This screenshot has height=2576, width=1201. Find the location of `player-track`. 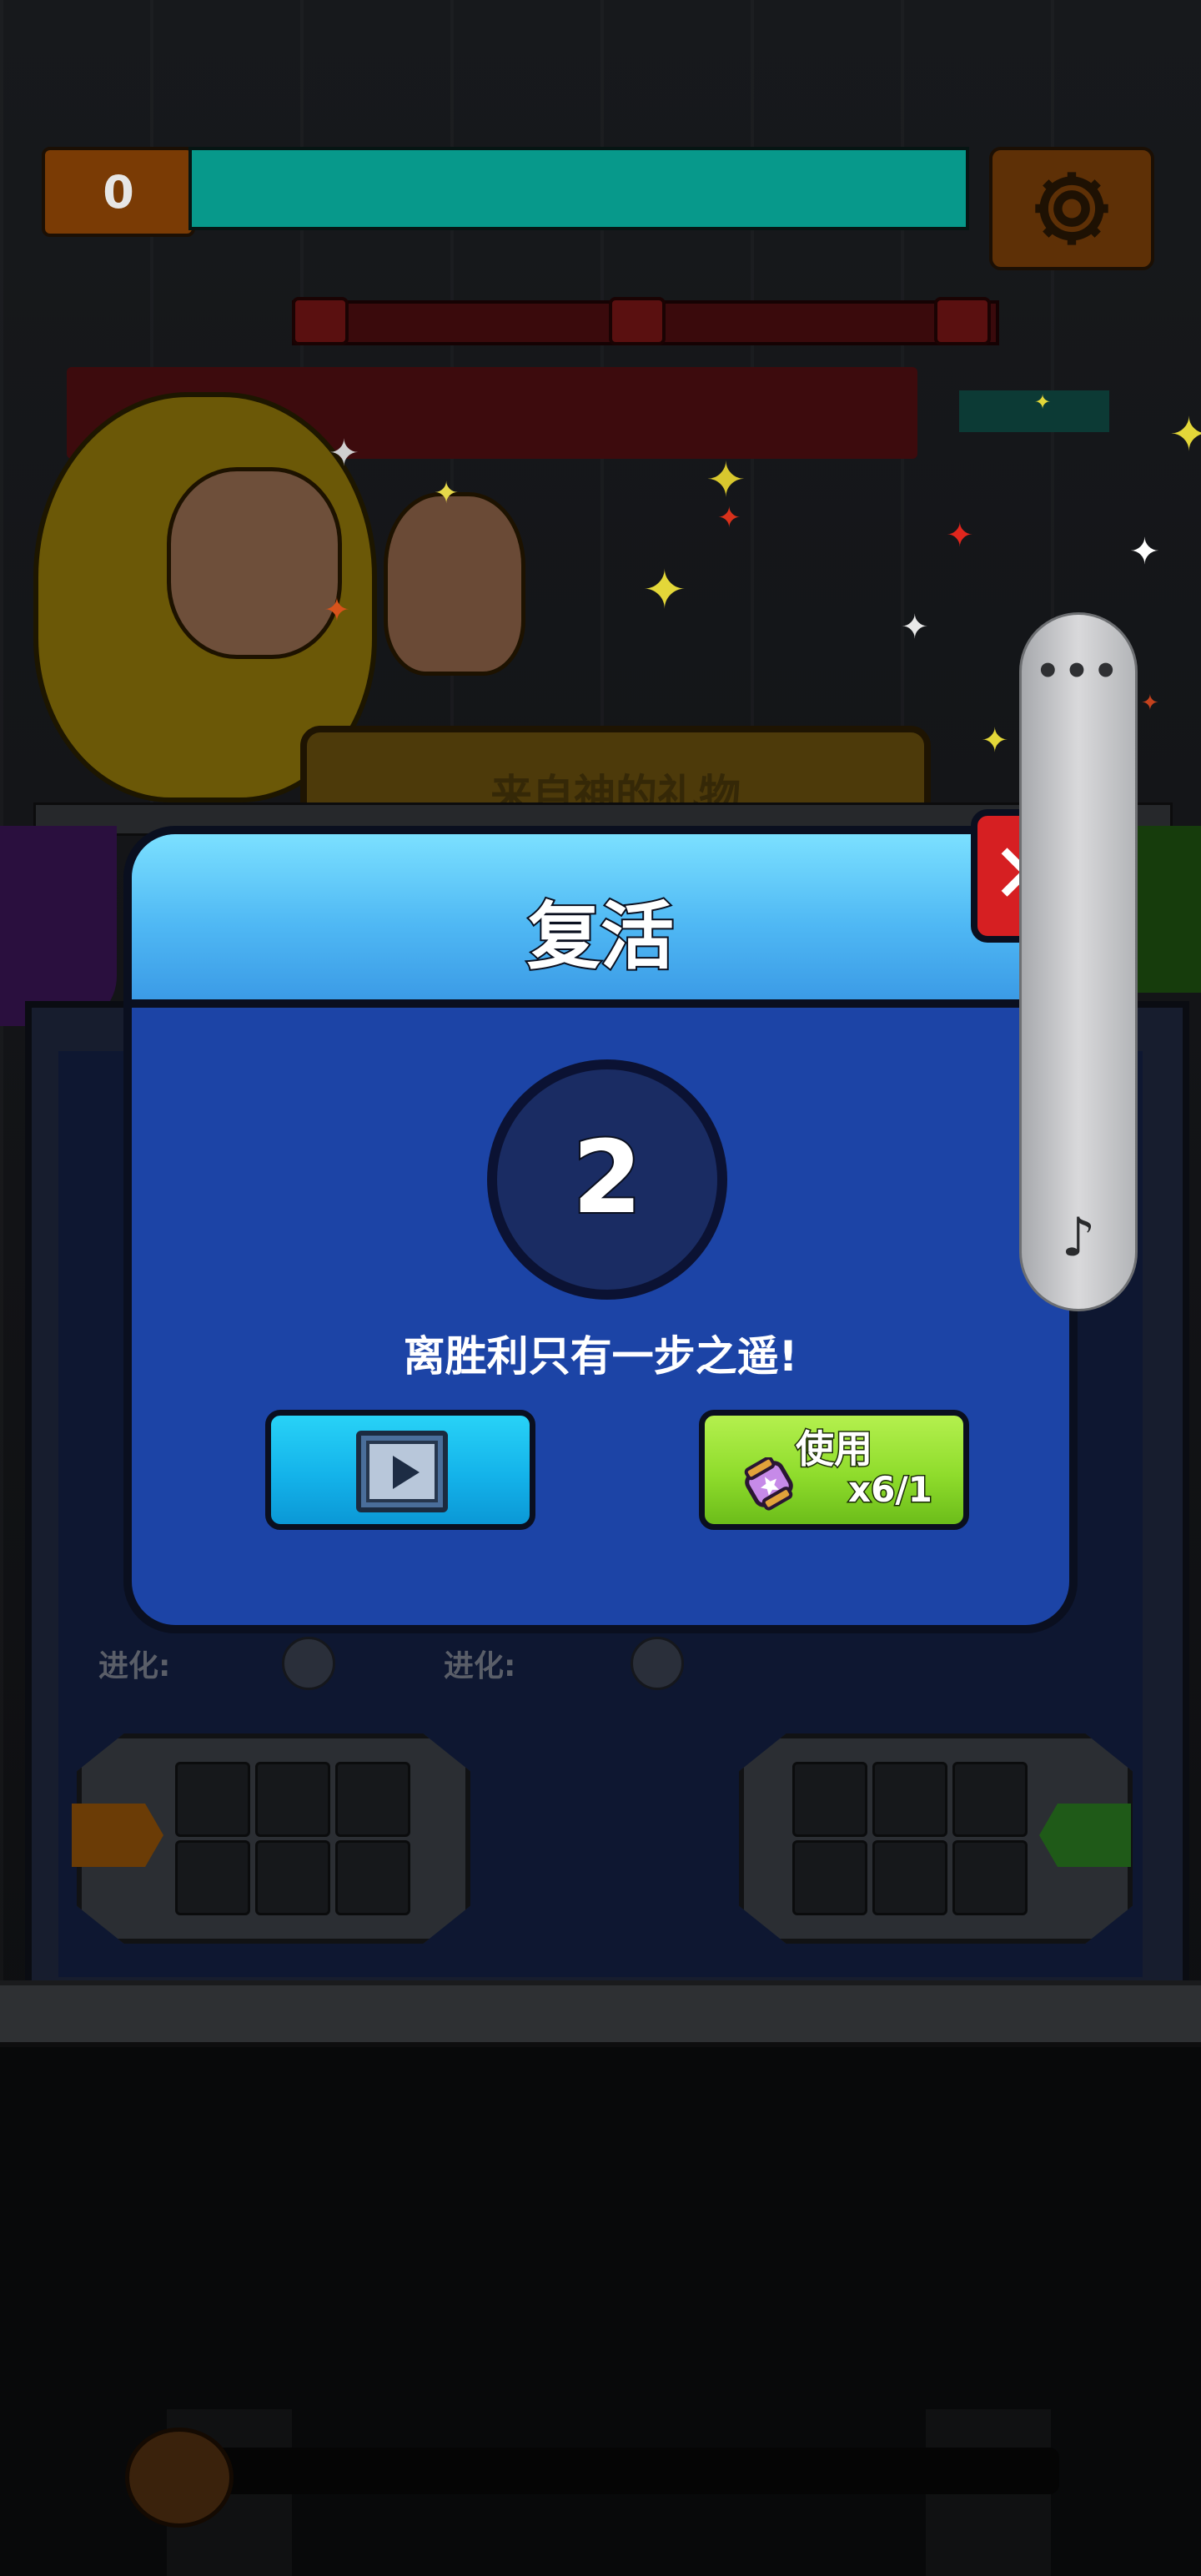

player-track is located at coordinates (626, 2471).